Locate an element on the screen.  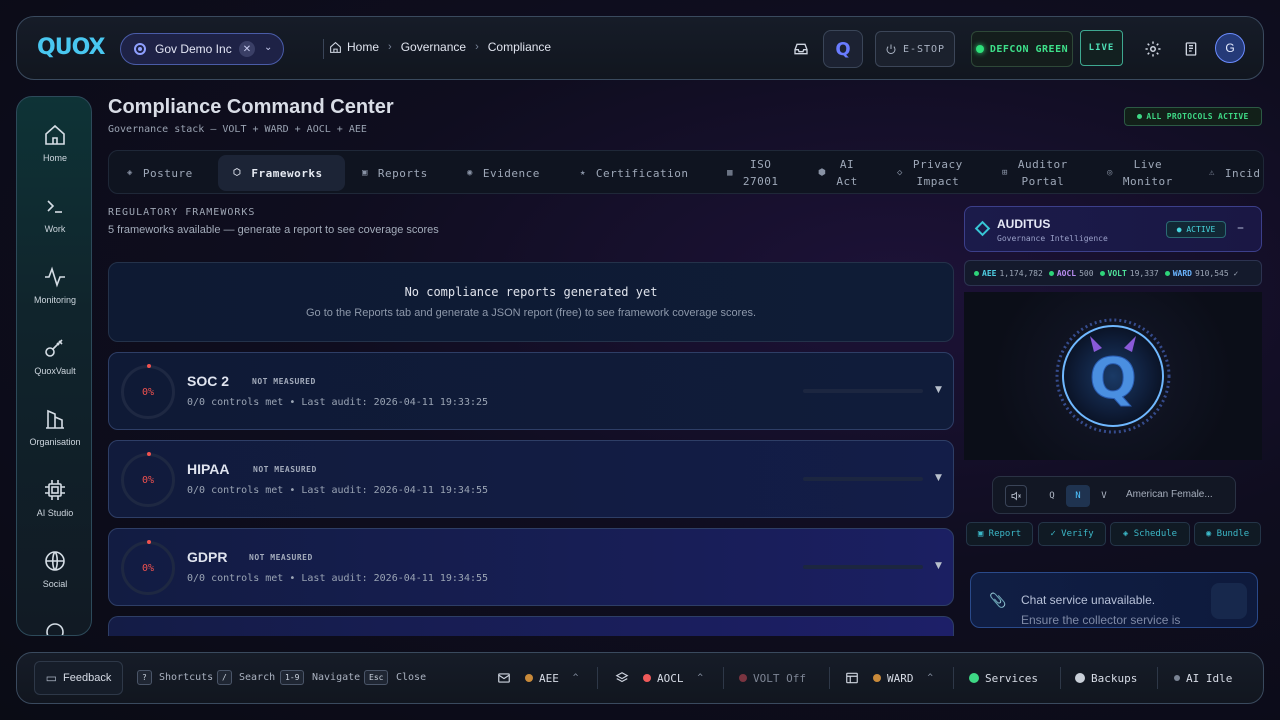
sidebar-item-work: Work is located at coordinates (54, 224).